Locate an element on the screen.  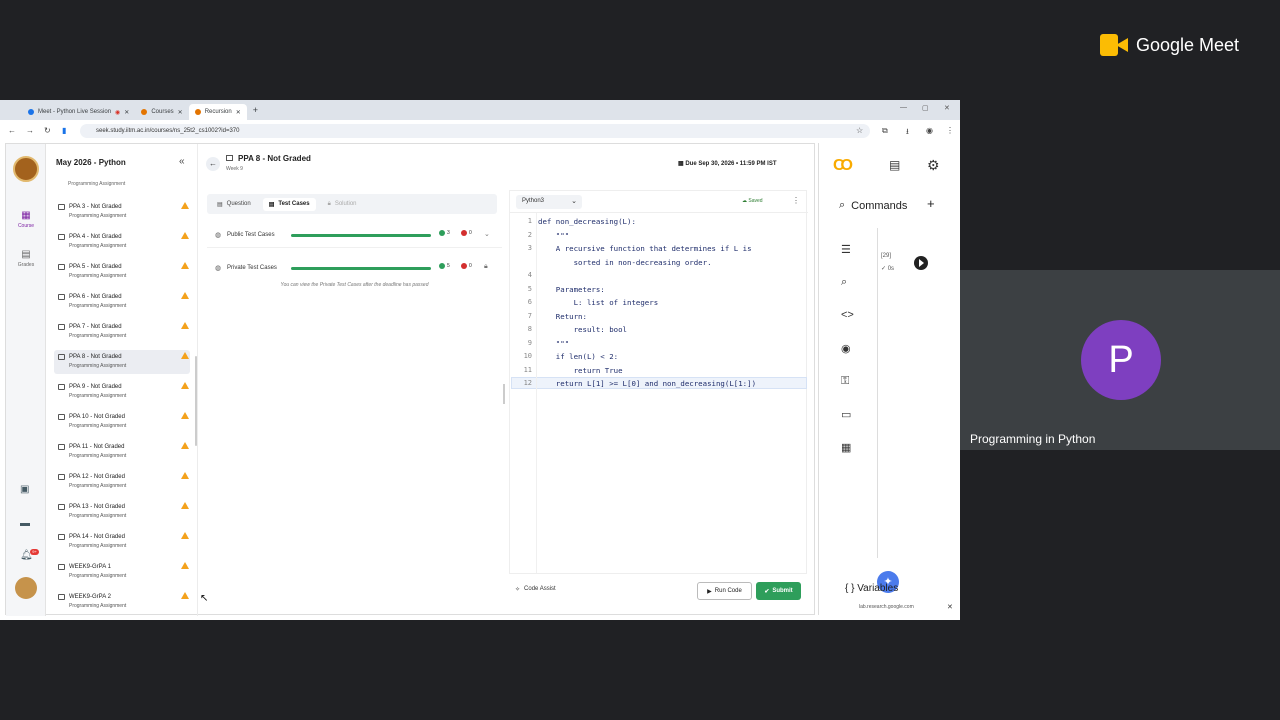
mouse-cursor-icon: ↖ is located at coordinates (204, 598).